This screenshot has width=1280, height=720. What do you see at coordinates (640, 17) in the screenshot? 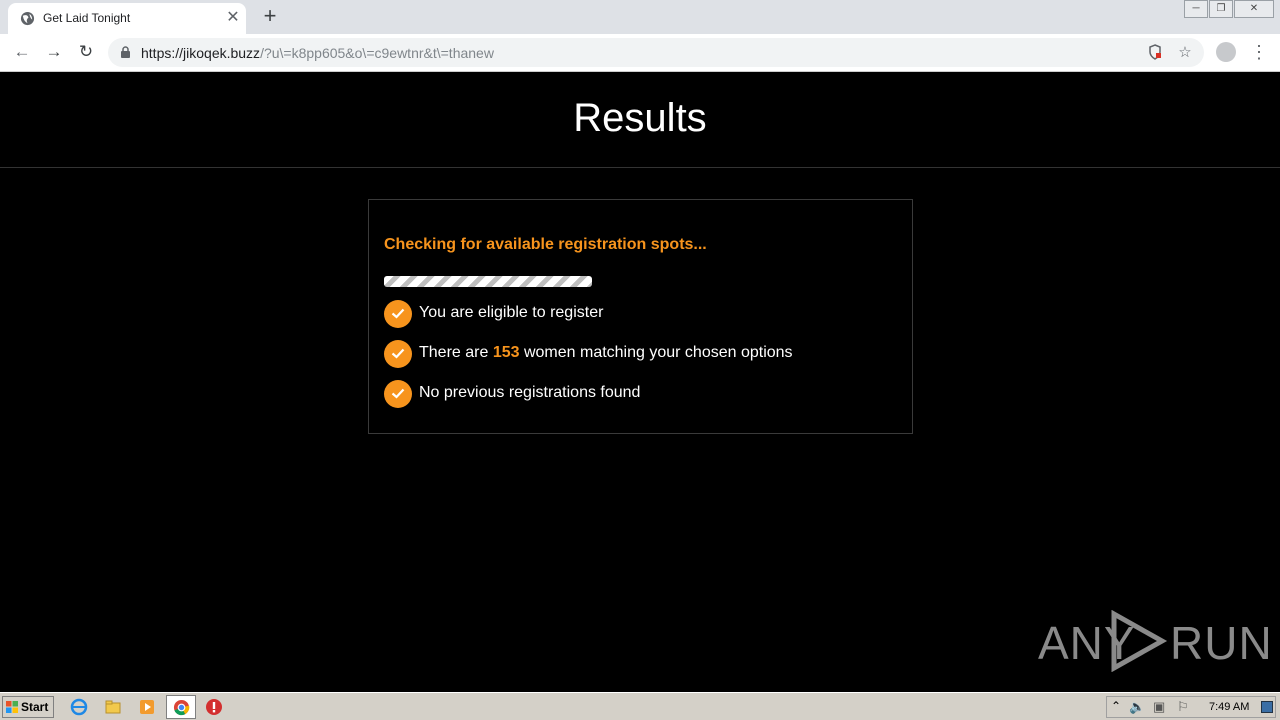
I see `tab-strip: Get Laid Tonight ✕ + ─ ❐ ✕` at bounding box center [640, 17].